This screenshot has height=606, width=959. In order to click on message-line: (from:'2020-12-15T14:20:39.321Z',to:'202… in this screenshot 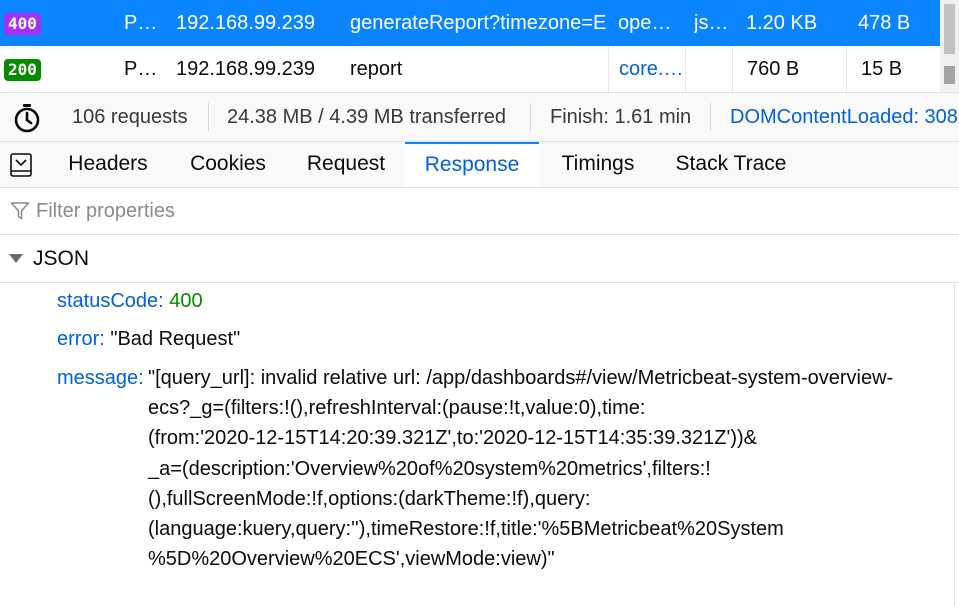, I will do `click(452, 438)`.